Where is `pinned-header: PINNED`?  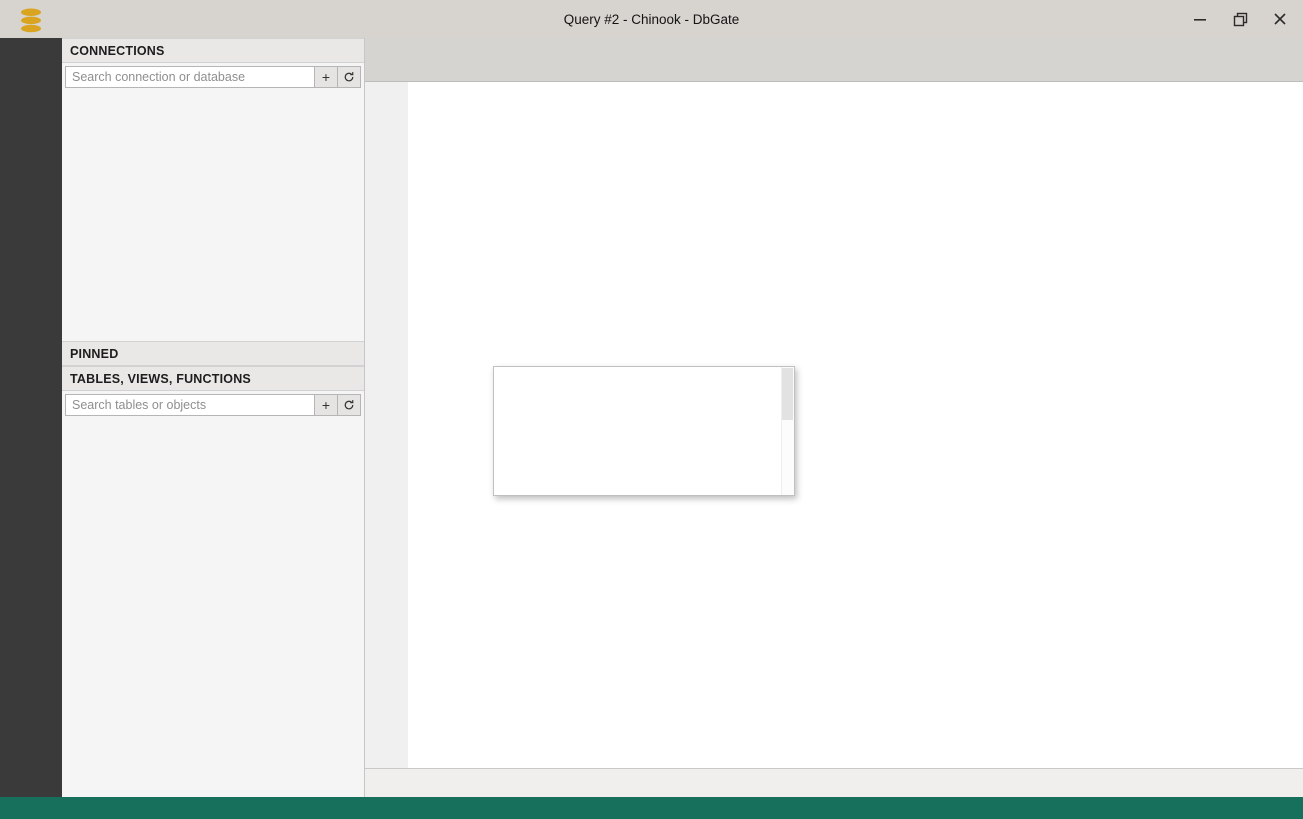 pinned-header: PINNED is located at coordinates (213, 353).